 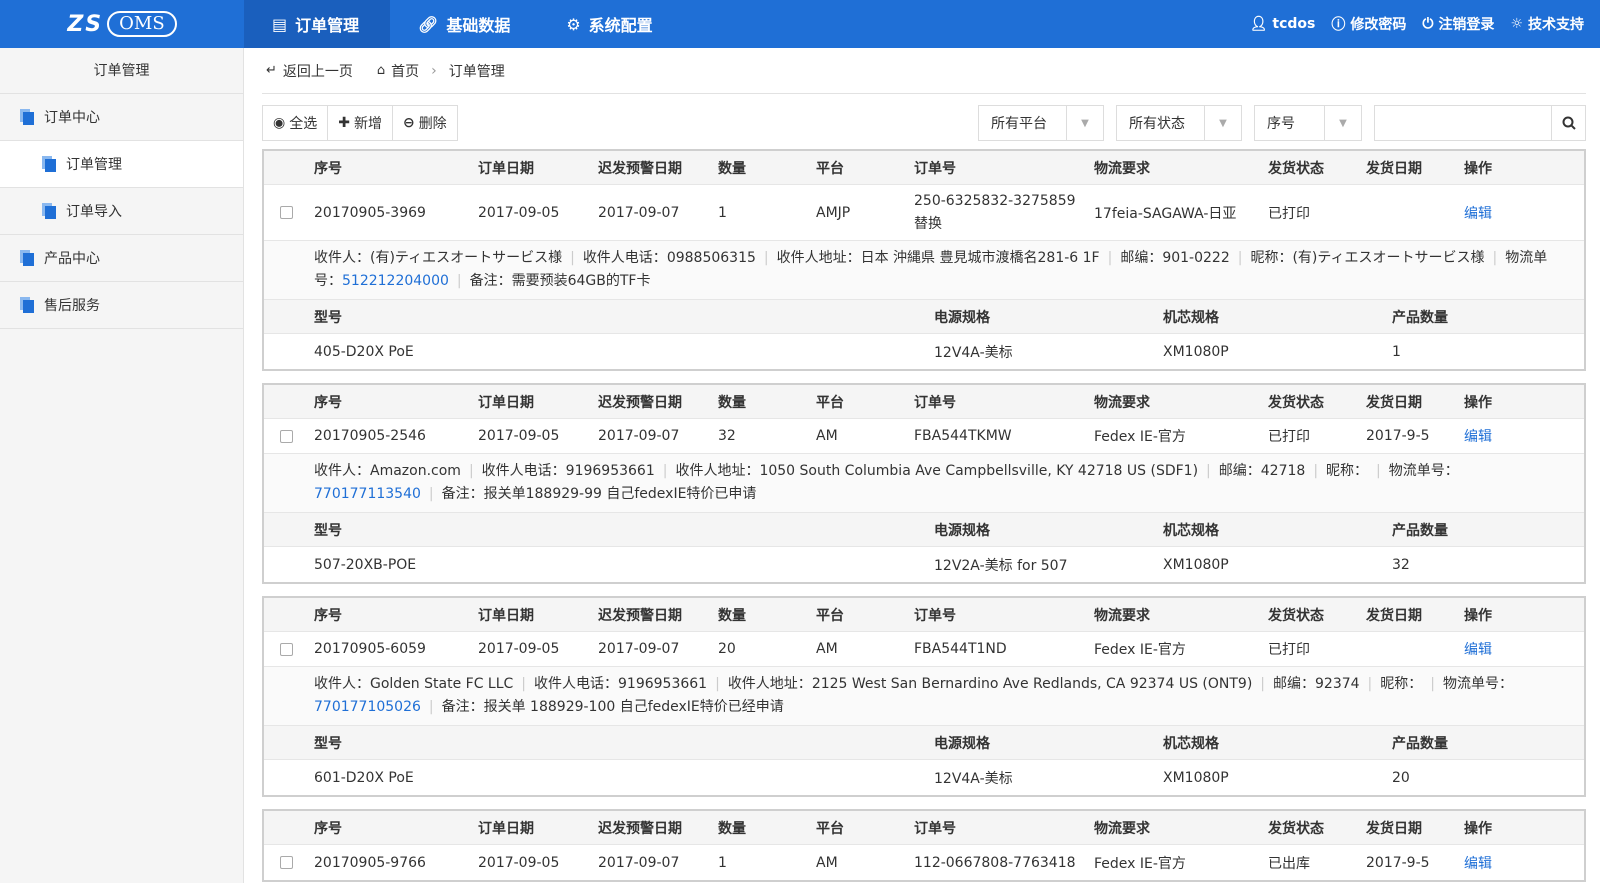 I want to click on product-model: 405-D20X PoE, so click(x=364, y=351).